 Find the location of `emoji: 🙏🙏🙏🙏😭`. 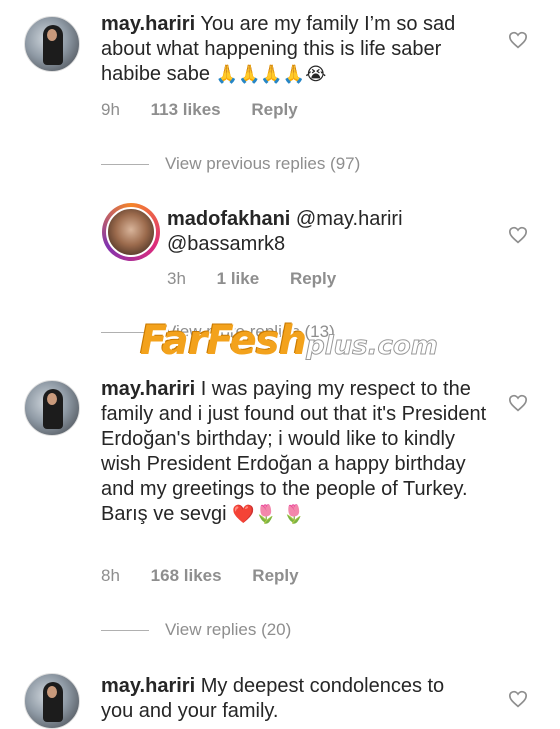

emoji: 🙏🙏🙏🙏😭 is located at coordinates (271, 74).